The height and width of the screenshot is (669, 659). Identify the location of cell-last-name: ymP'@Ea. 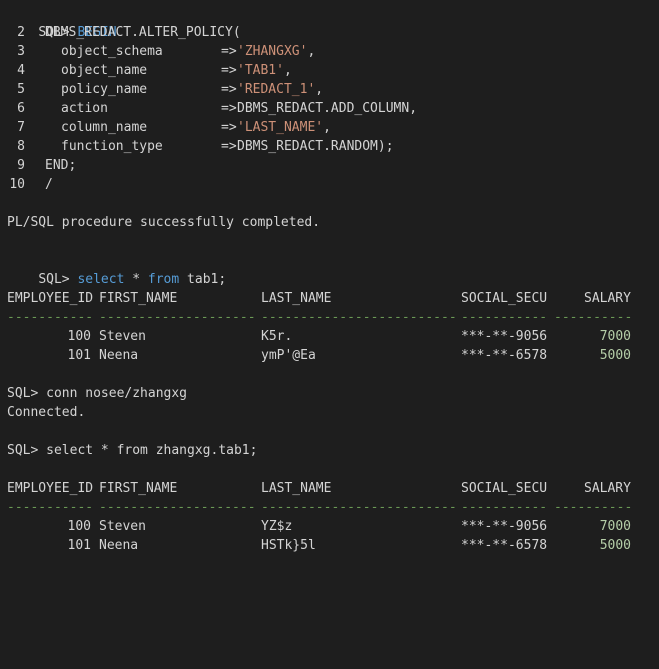
(288, 355).